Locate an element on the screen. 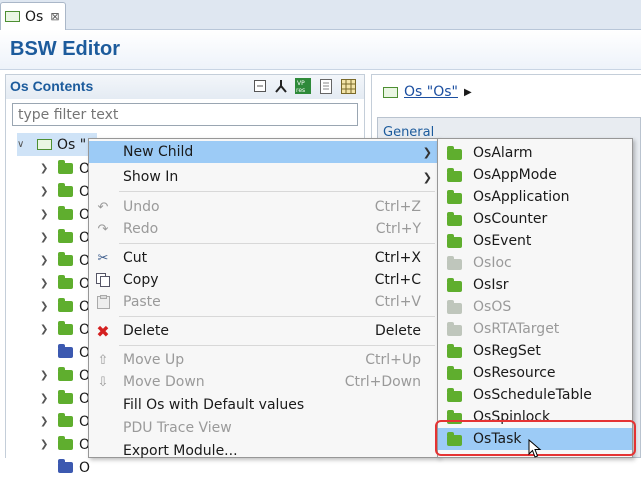 Image resolution: width=641 pixels, height=479 pixels. menu-item-pdu-trace: PDU Trace View is located at coordinates (263, 428).